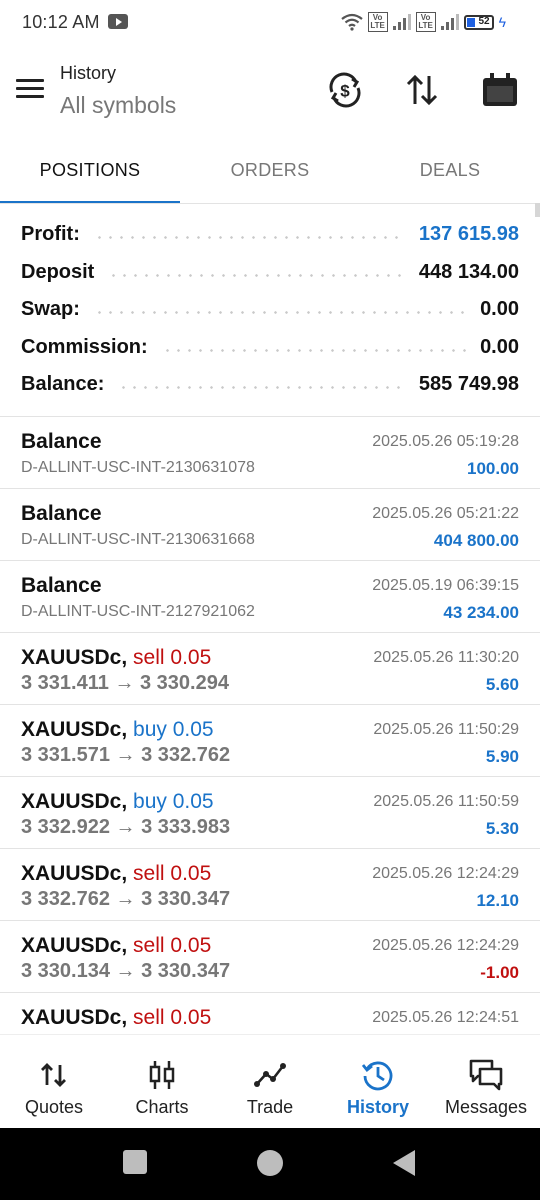 The image size is (540, 1200). What do you see at coordinates (270, 273) in the screenshot?
I see `summary-deposit: Deposit 448 134.00` at bounding box center [270, 273].